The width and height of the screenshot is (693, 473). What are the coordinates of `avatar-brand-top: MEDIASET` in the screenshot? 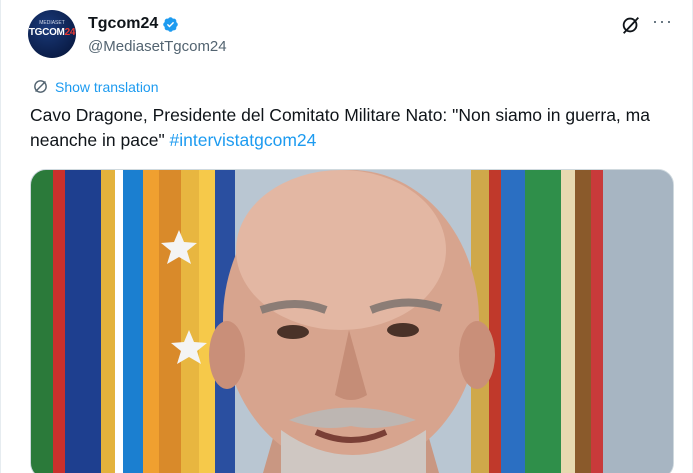 It's located at (52, 23).